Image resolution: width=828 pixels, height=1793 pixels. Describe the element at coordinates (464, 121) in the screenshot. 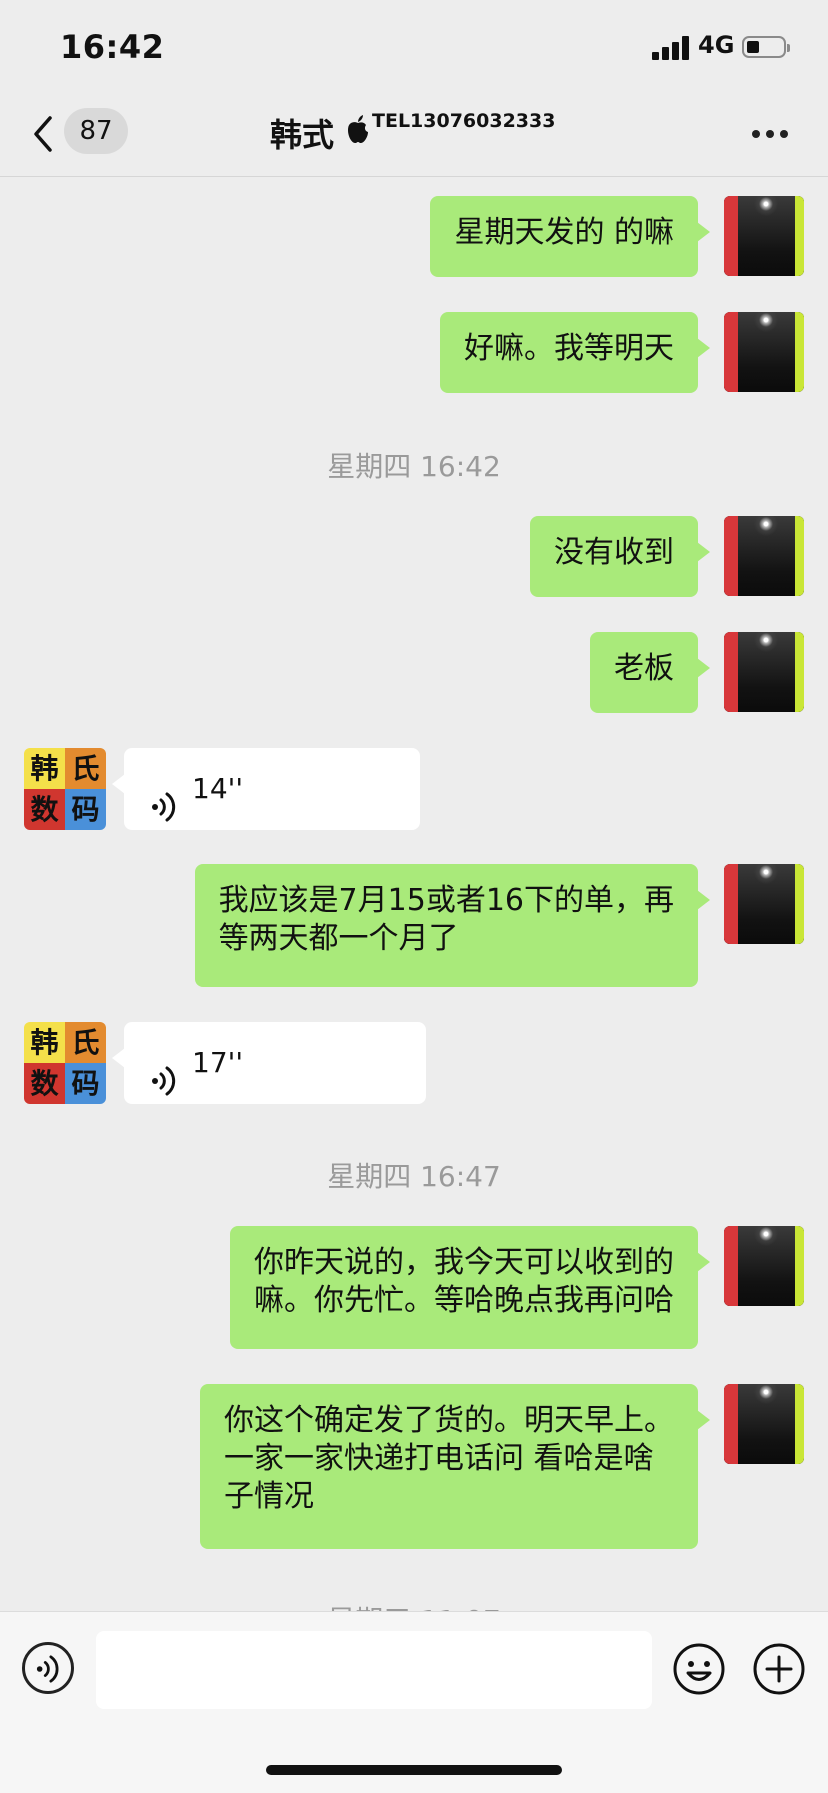

I see `chat-title-tel: TEL13076032333` at that location.